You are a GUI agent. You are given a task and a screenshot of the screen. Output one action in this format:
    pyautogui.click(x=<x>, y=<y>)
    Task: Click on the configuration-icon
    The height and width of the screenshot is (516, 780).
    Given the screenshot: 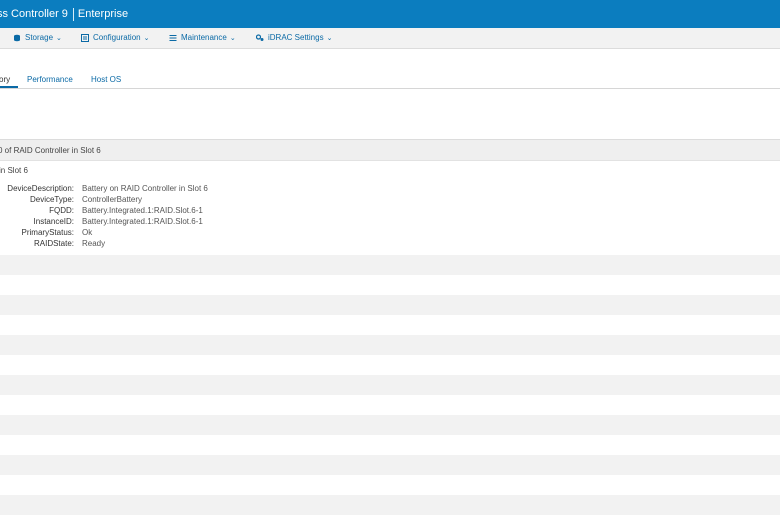 What is the action you would take?
    pyautogui.click(x=85, y=37)
    